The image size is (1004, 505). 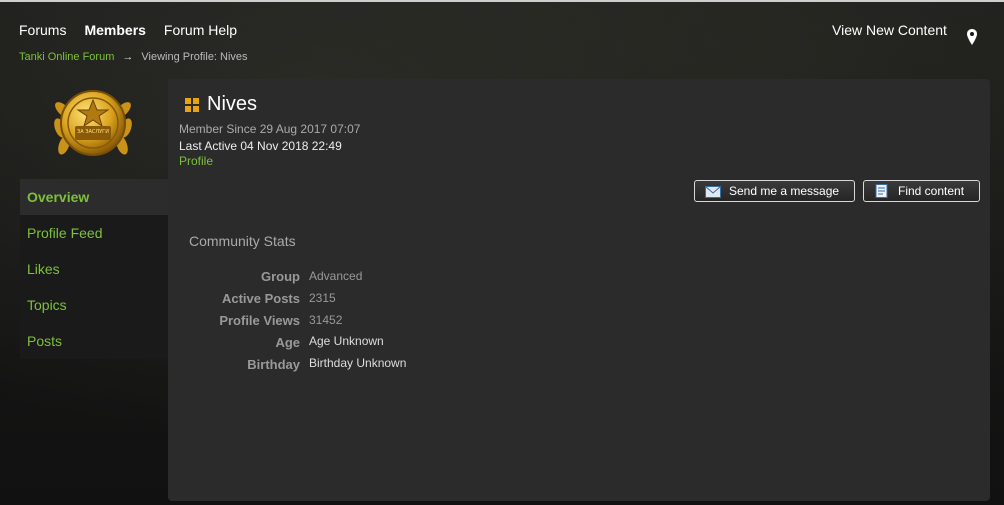 I want to click on stat-value: Age Unknown, so click(x=346, y=341).